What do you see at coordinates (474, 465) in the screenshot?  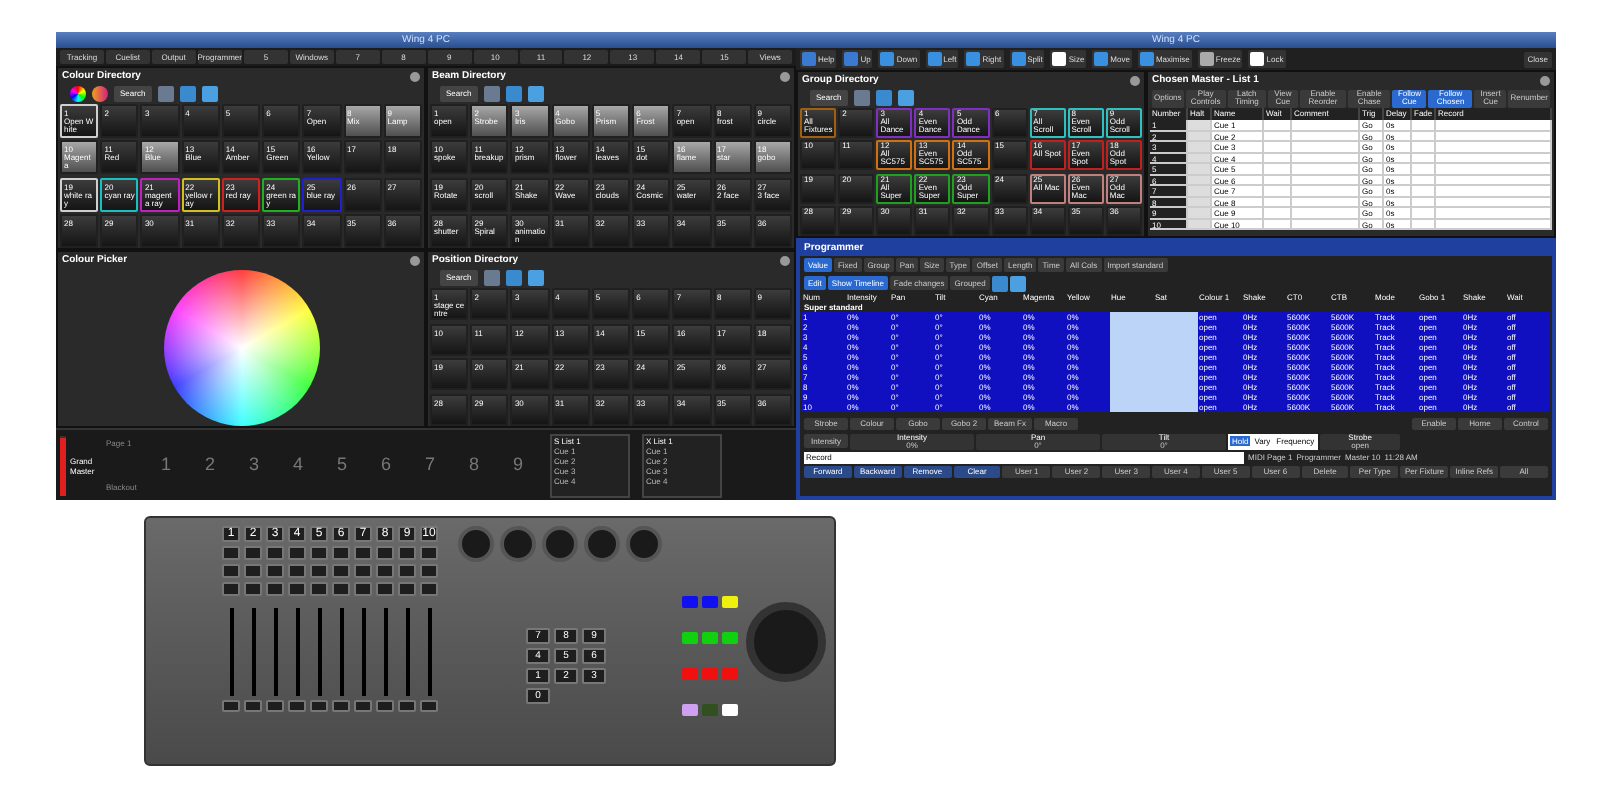 I see `playback-number: 8` at bounding box center [474, 465].